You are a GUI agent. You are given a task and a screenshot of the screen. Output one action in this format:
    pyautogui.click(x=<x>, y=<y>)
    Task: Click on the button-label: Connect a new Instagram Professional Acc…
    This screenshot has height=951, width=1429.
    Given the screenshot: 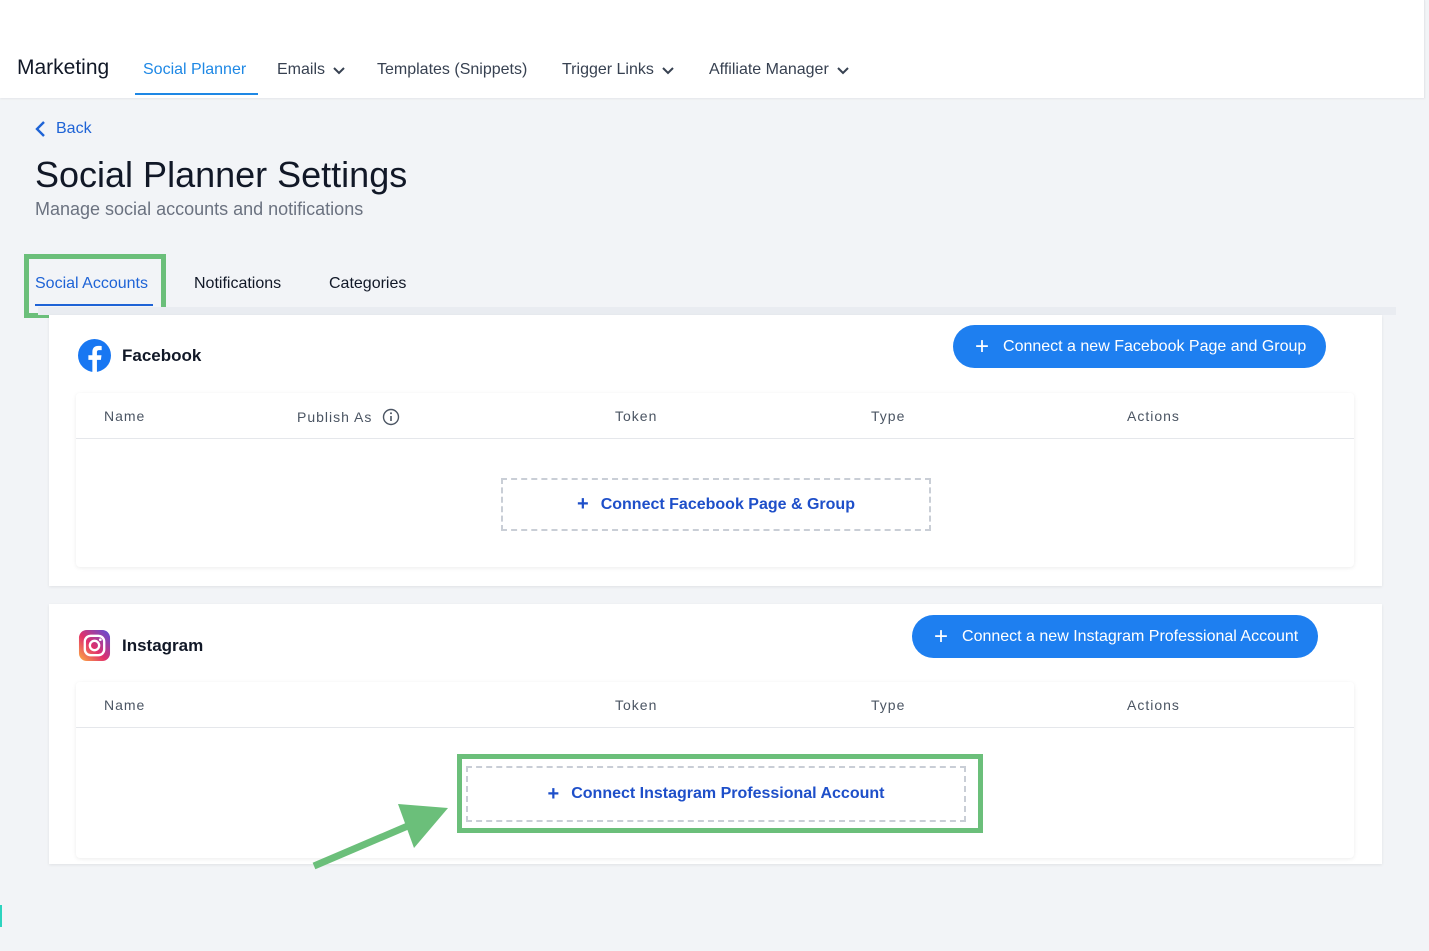 What is the action you would take?
    pyautogui.click(x=1130, y=636)
    